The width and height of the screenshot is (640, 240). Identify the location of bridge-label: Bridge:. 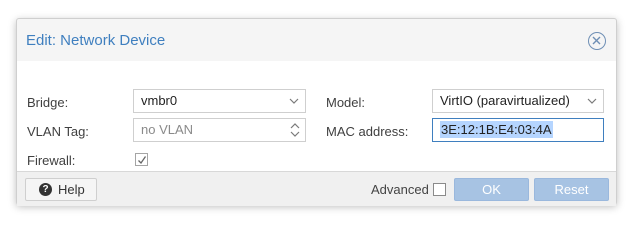
(48, 102).